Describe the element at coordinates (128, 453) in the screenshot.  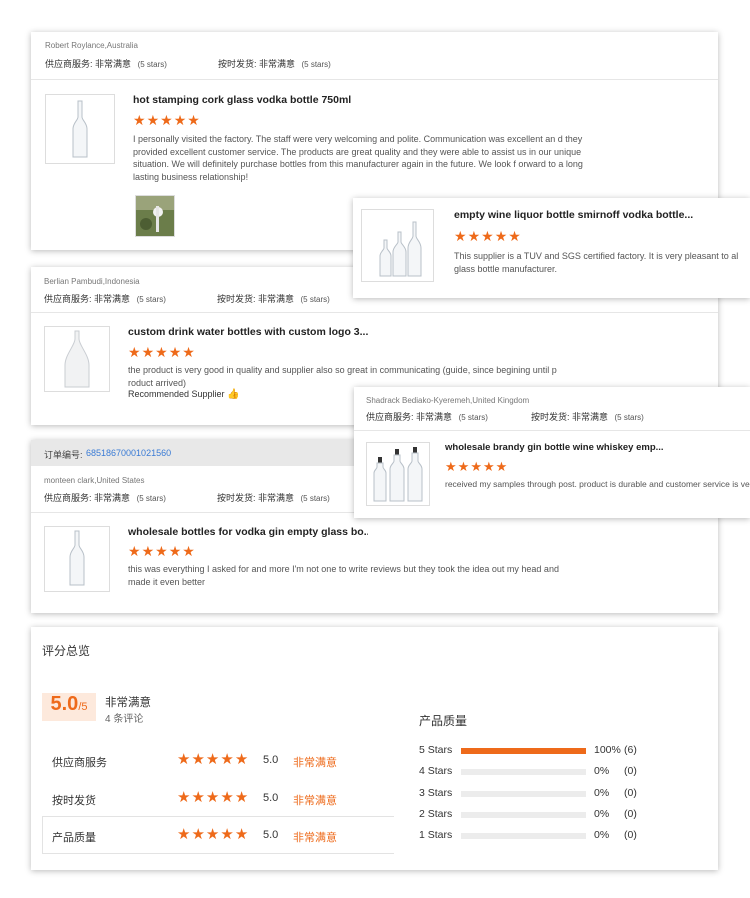
I see `order-number-link: 68518670001021560` at that location.